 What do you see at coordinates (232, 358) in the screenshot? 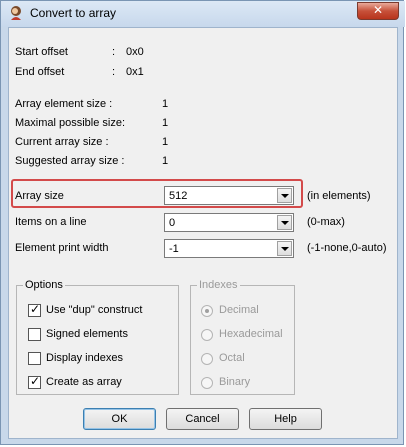
I see `octal-label: Octal` at bounding box center [232, 358].